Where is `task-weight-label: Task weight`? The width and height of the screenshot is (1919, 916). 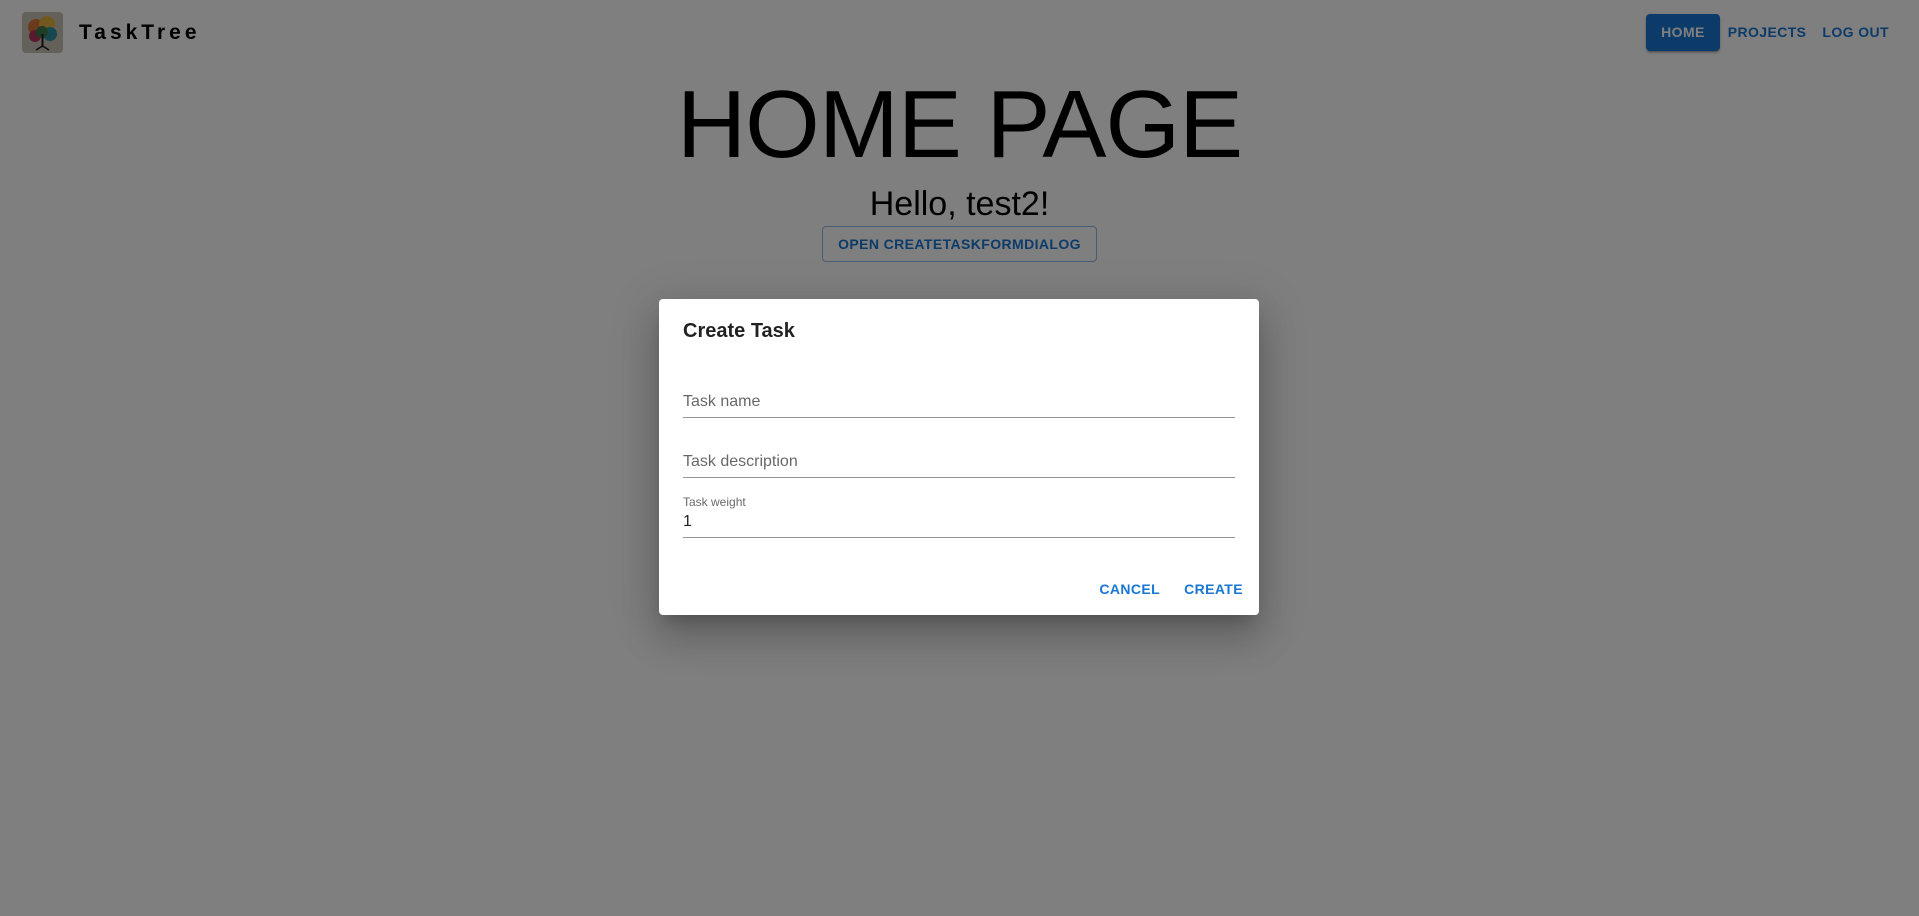
task-weight-label: Task weight is located at coordinates (714, 502).